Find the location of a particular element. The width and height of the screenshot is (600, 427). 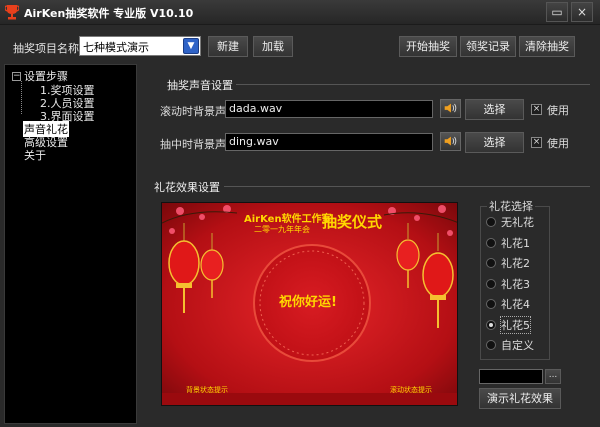

select-rolling-button: 选择 is located at coordinates (494, 109).